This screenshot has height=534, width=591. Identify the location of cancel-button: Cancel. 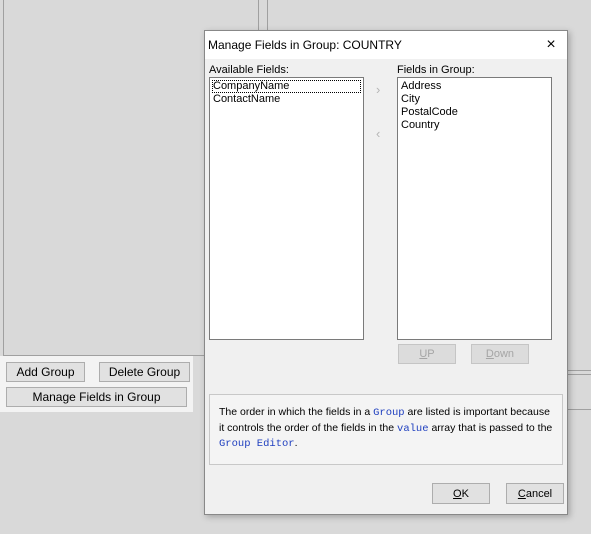
(535, 493).